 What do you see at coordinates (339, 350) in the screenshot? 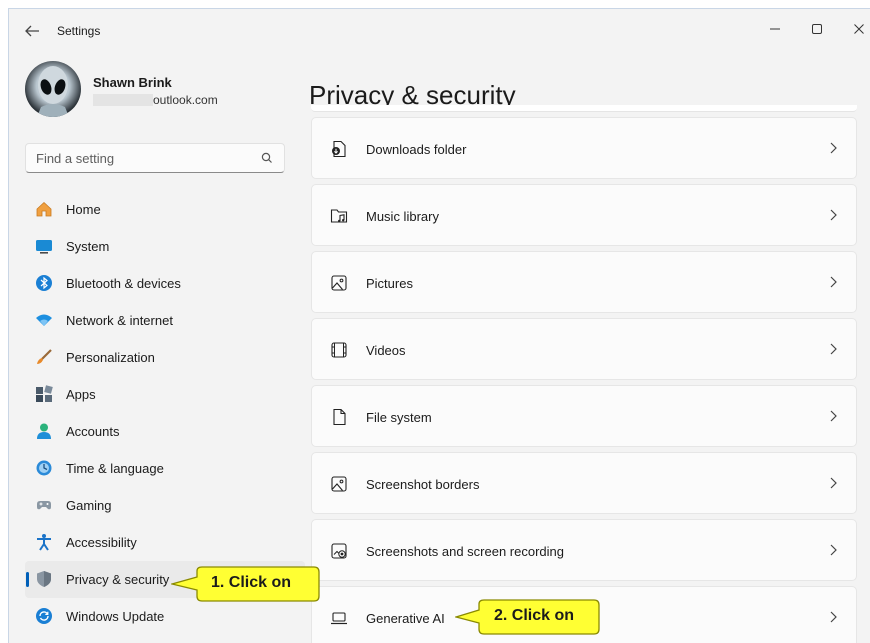
I see `video-icon` at bounding box center [339, 350].